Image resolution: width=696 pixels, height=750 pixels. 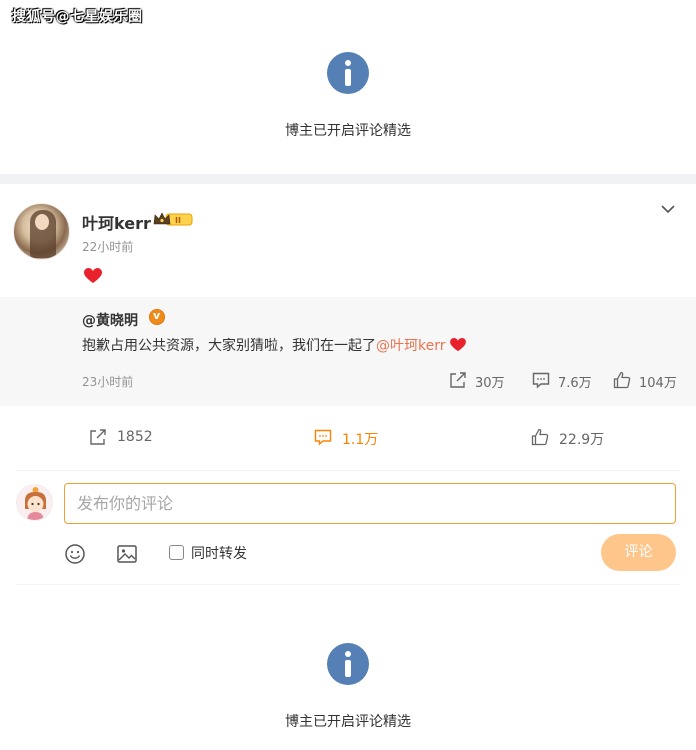 I want to click on emoji-icon, so click(x=75, y=554).